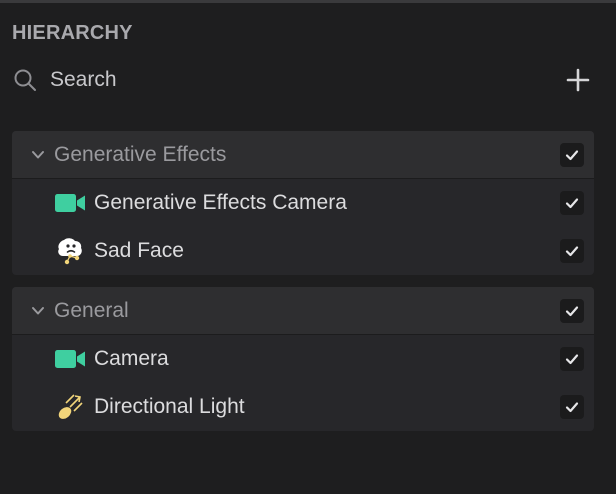  I want to click on add-object-button, so click(578, 80).